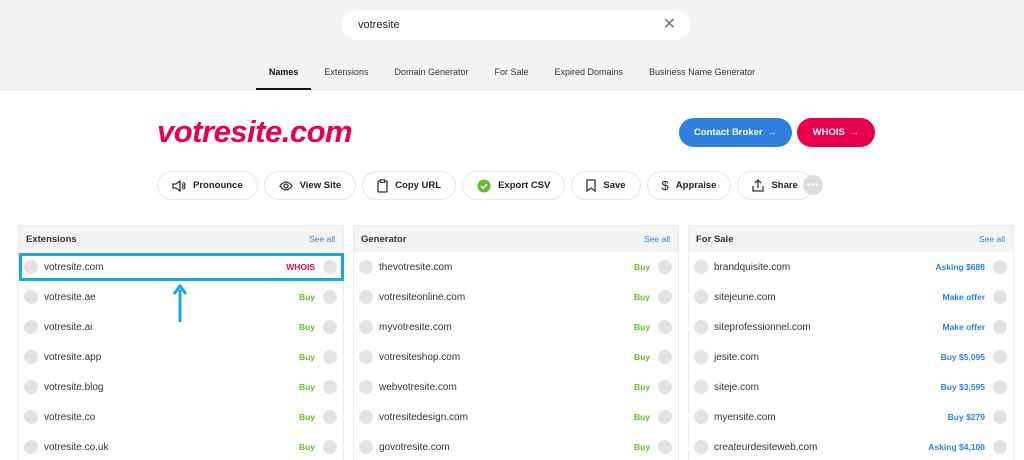 The image size is (1024, 460). I want to click on share-button: Share, so click(775, 185).